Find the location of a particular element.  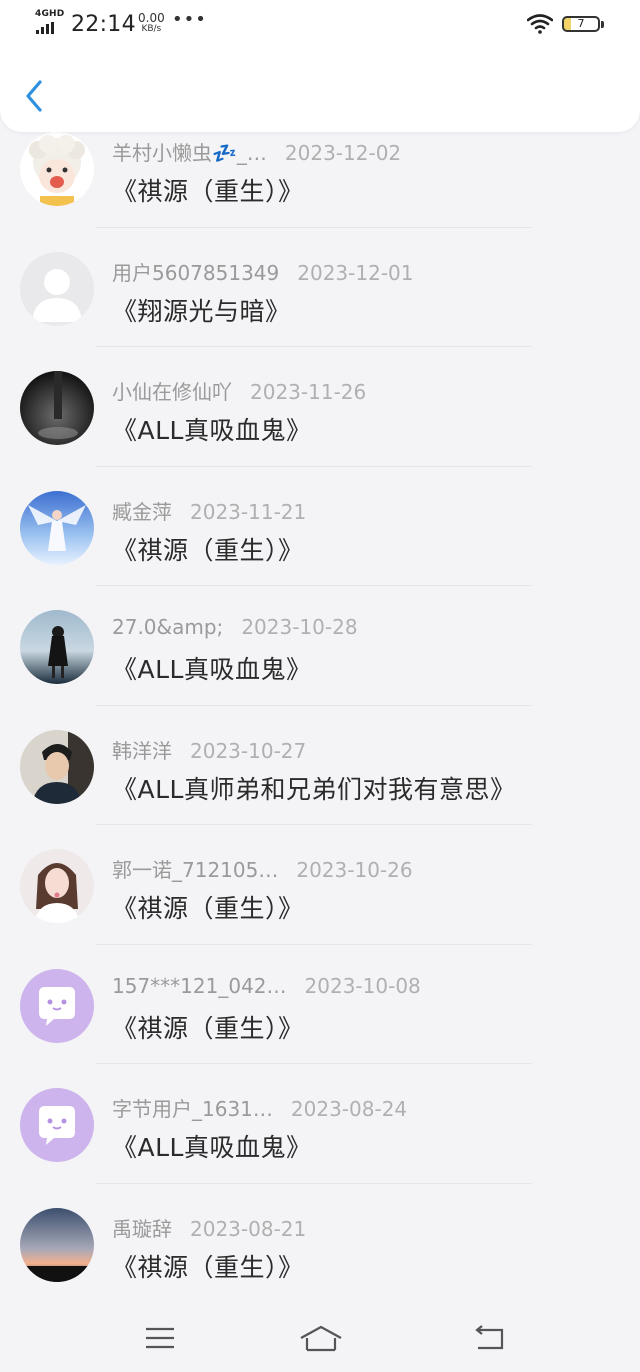

back-button is located at coordinates (35, 96).